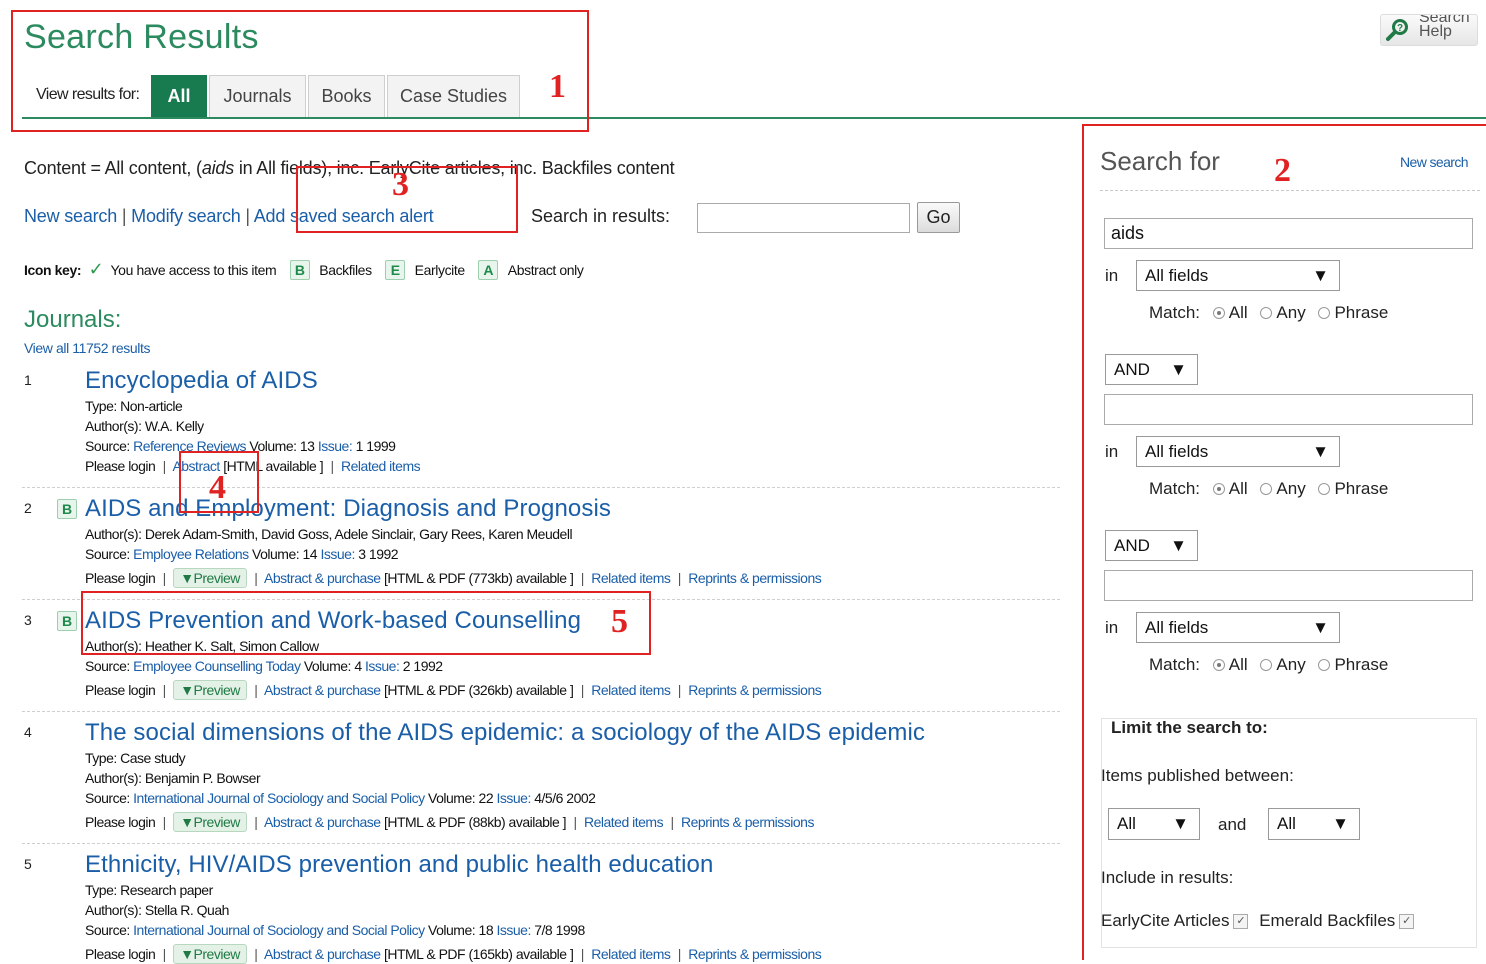 The width and height of the screenshot is (1486, 964). Describe the element at coordinates (28, 508) in the screenshot. I see `result-number: 2` at that location.